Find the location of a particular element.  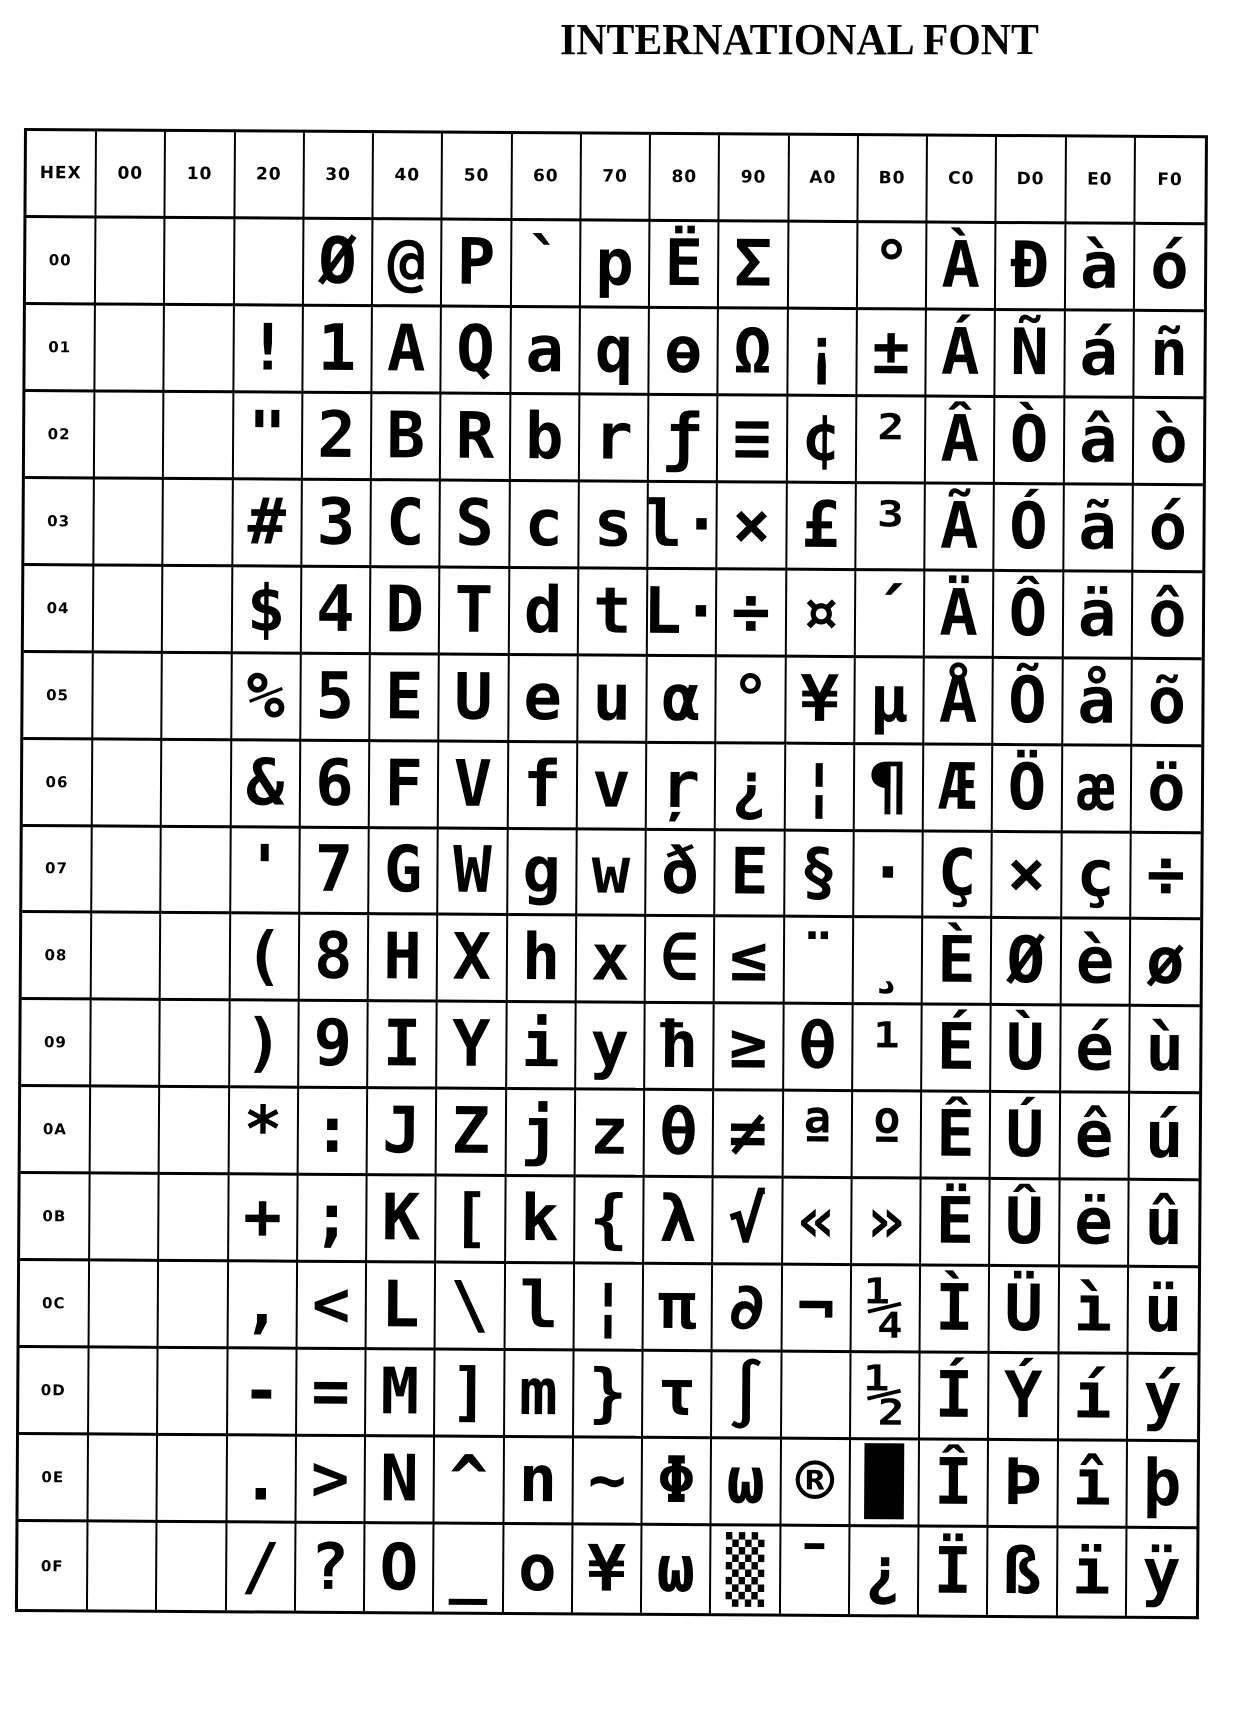

glyph-cell: Ë is located at coordinates (956, 1223).